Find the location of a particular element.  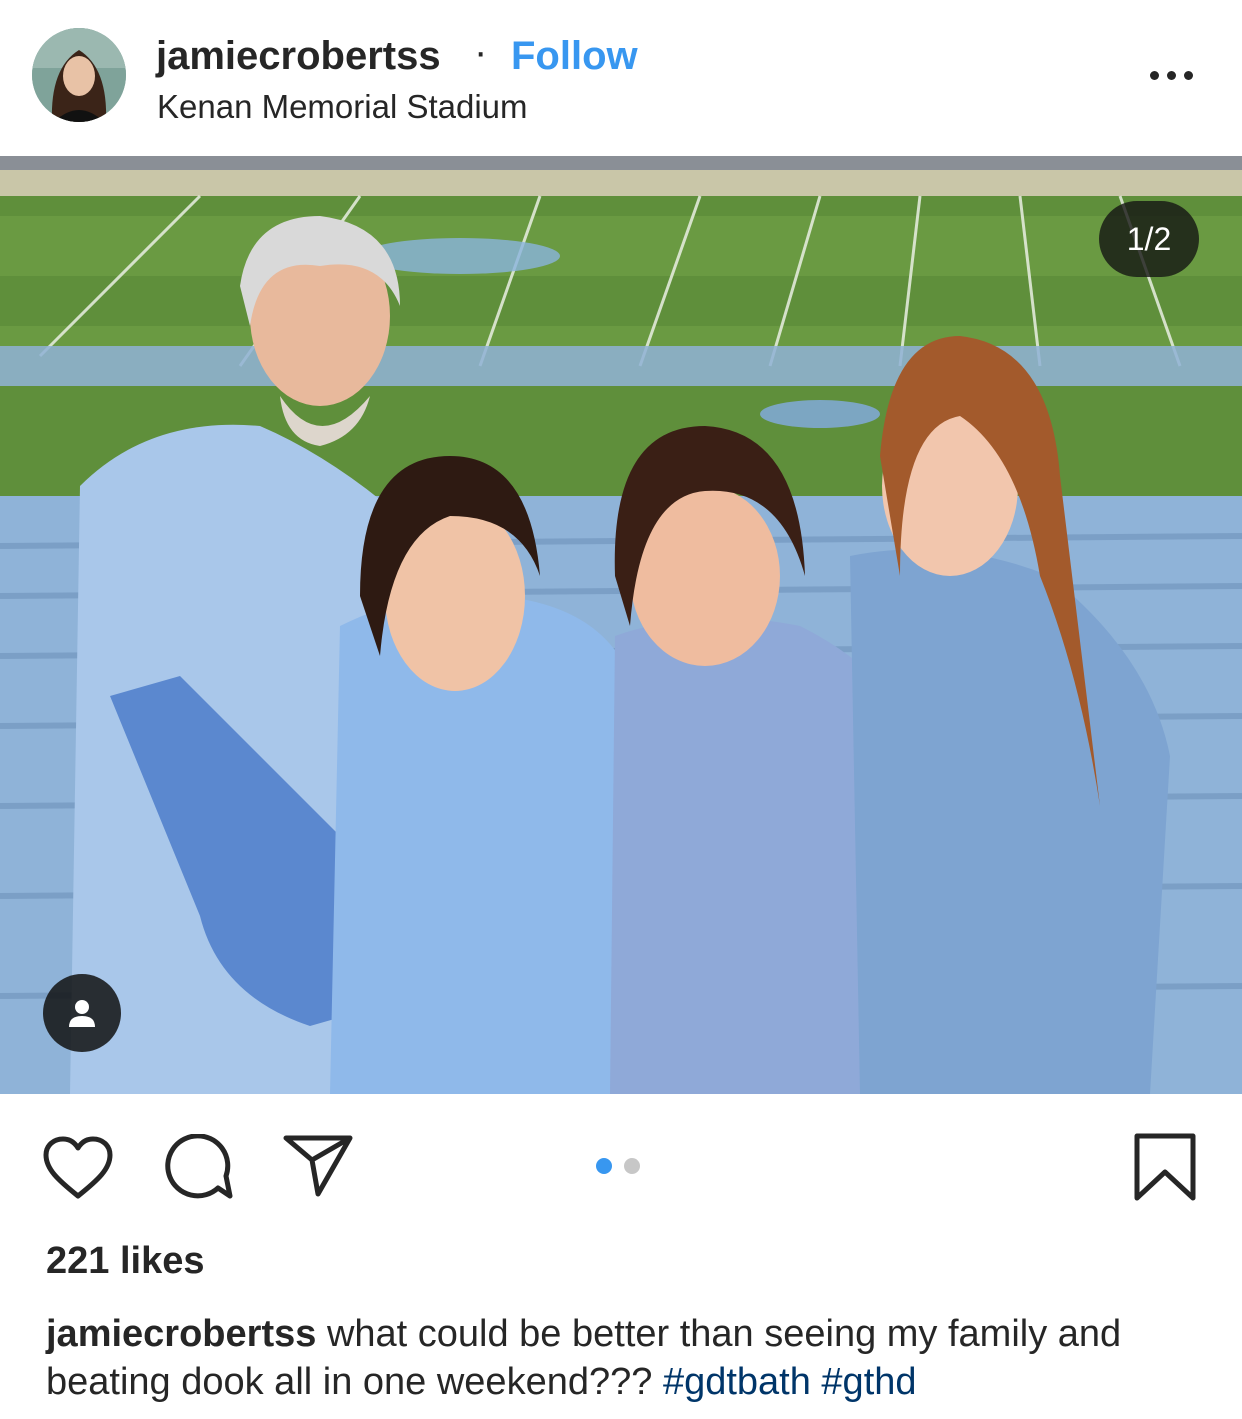

more-options-icon is located at coordinates (1177, 75).